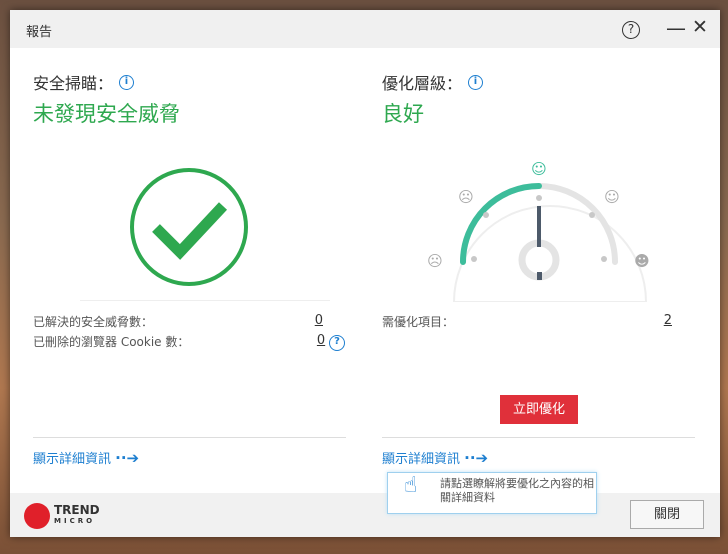 Image resolution: width=728 pixels, height=554 pixels. I want to click on footer: TREND MICRO, so click(365, 515).